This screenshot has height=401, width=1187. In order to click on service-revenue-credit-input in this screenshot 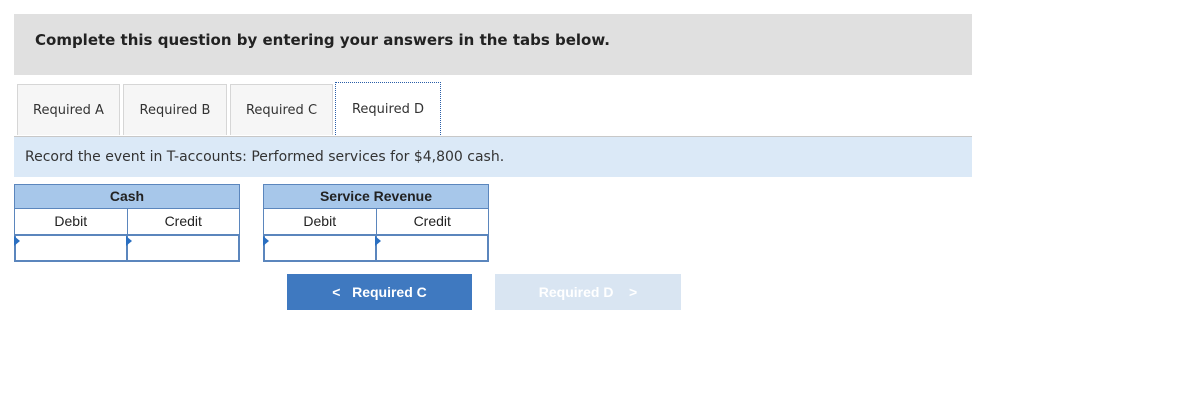, I will do `click(432, 248)`.